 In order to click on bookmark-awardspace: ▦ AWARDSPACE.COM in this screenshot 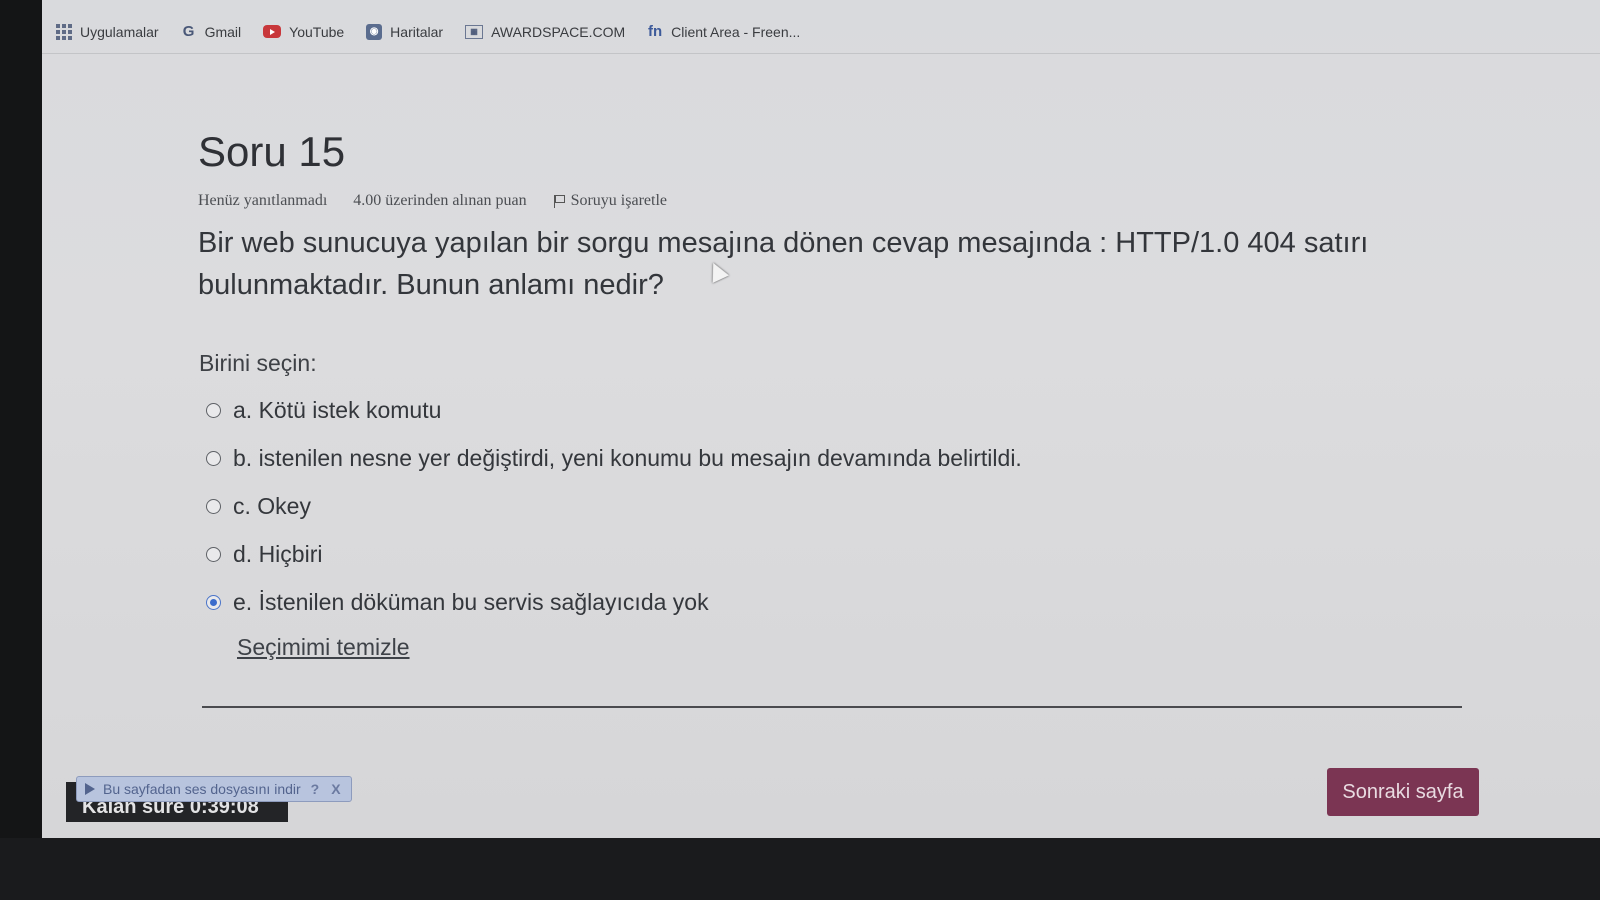, I will do `click(545, 32)`.